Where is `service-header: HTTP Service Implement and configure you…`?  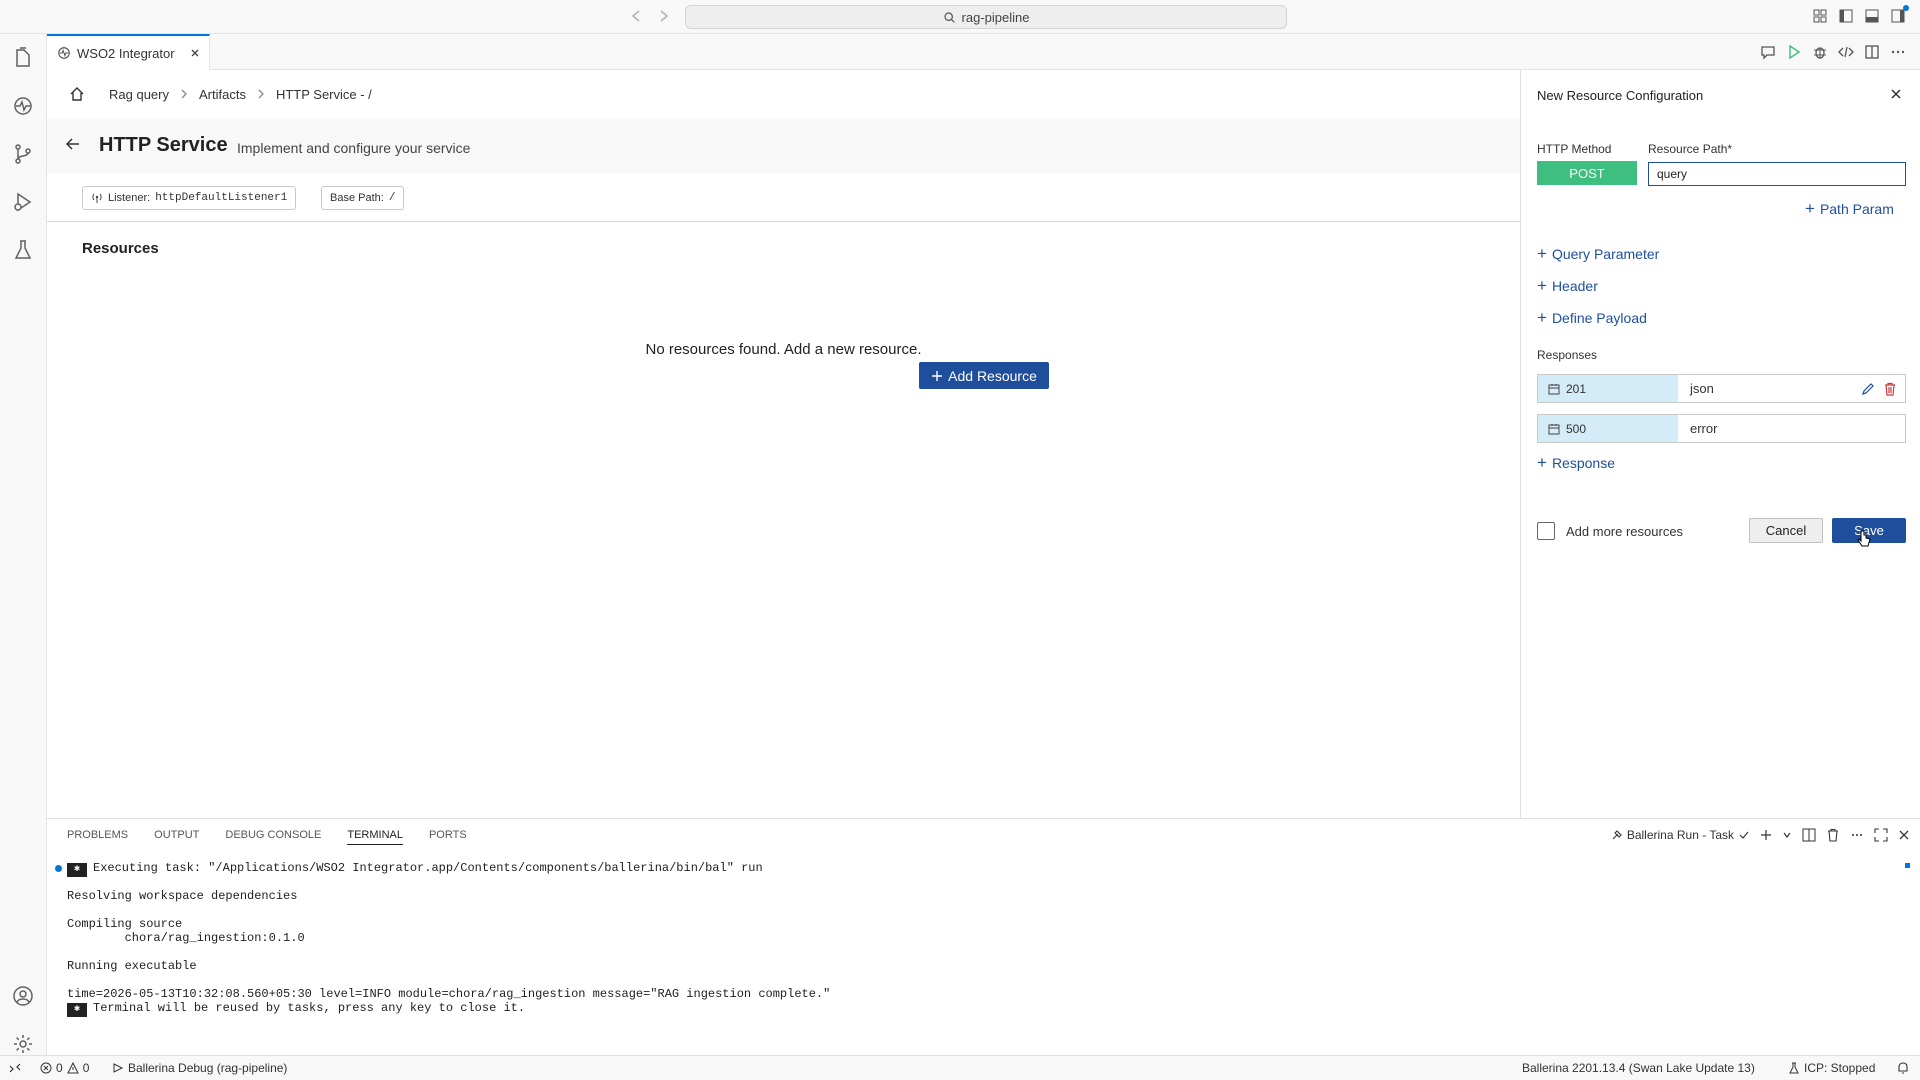 service-header: HTTP Service Implement and configure you… is located at coordinates (783, 146).